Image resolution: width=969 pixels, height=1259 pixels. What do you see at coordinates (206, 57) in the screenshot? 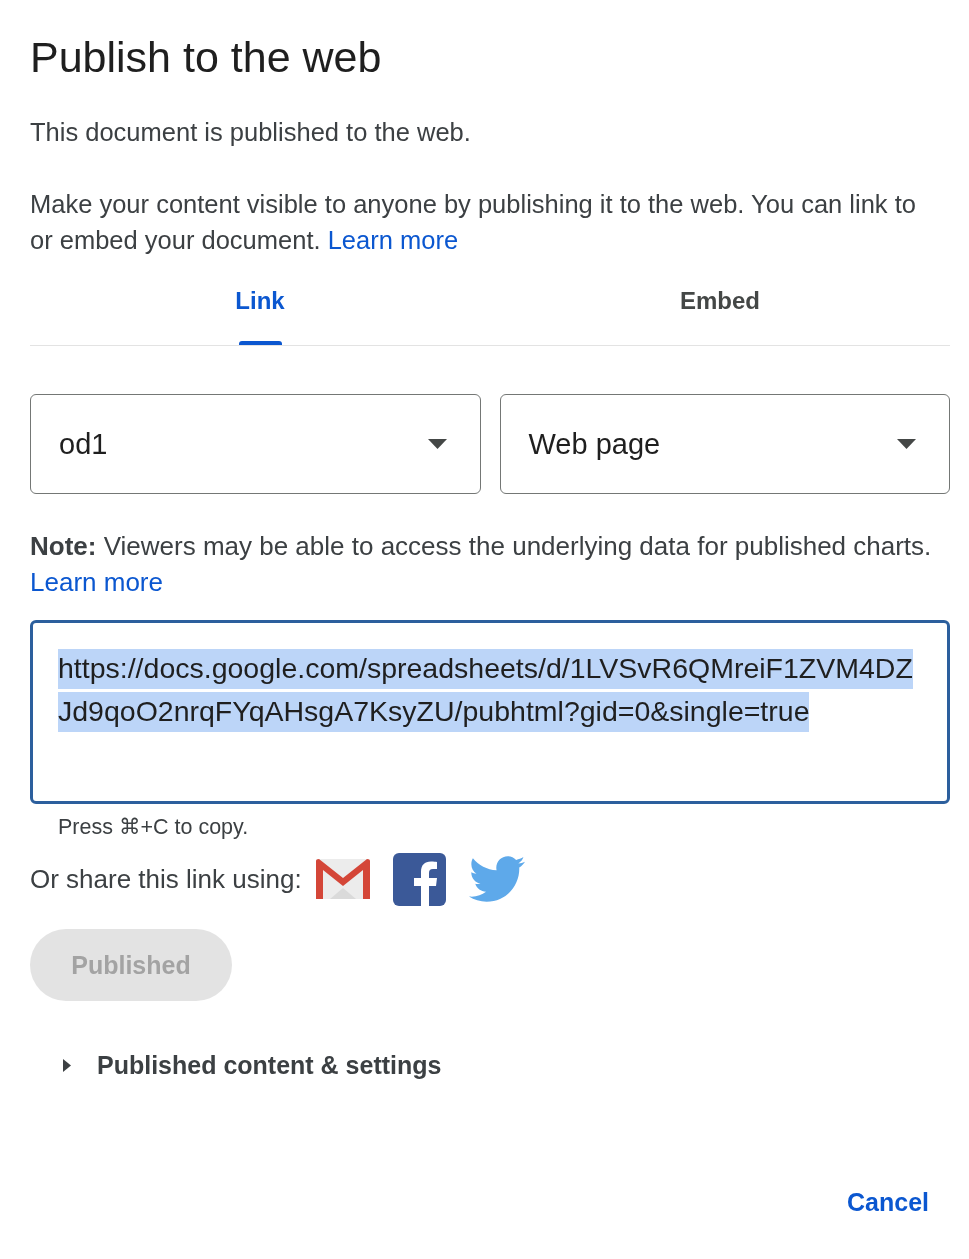
I see `dialog-title: Publish to the web` at bounding box center [206, 57].